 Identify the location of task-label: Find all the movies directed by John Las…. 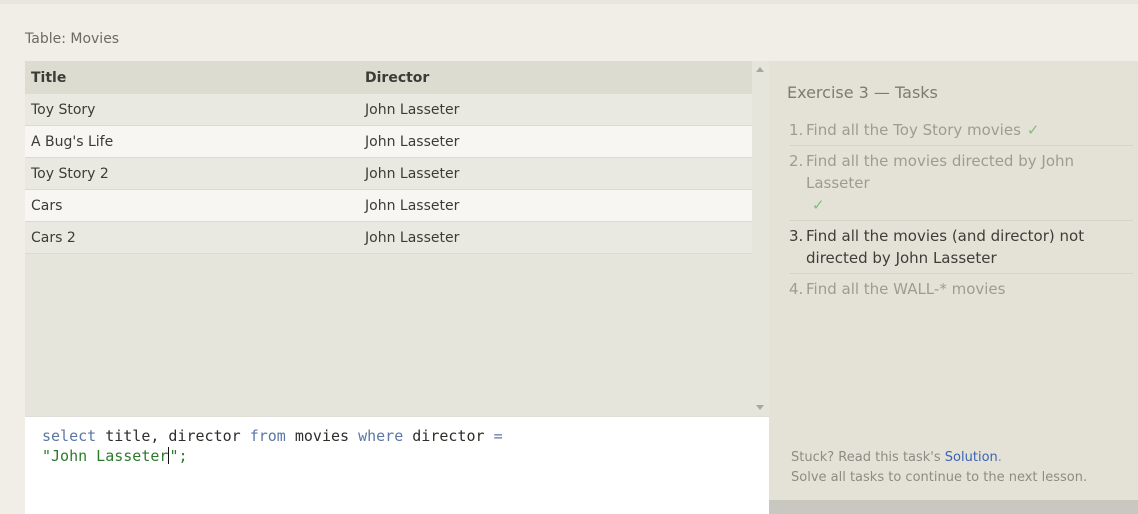
(940, 172).